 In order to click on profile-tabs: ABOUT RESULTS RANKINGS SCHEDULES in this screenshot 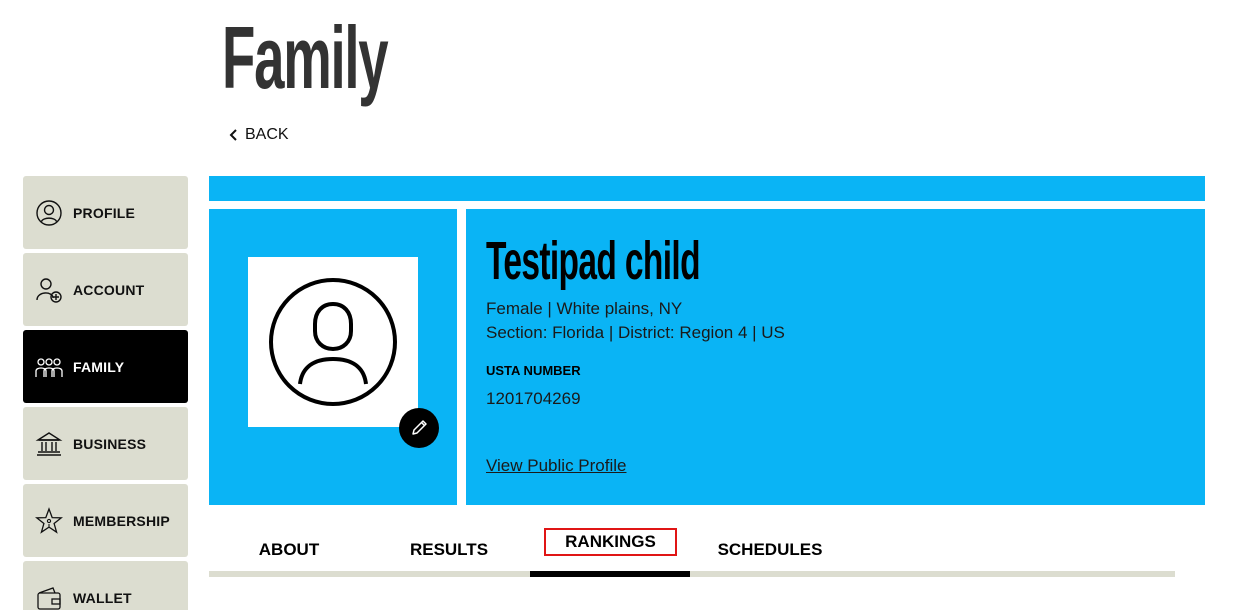, I will do `click(692, 552)`.